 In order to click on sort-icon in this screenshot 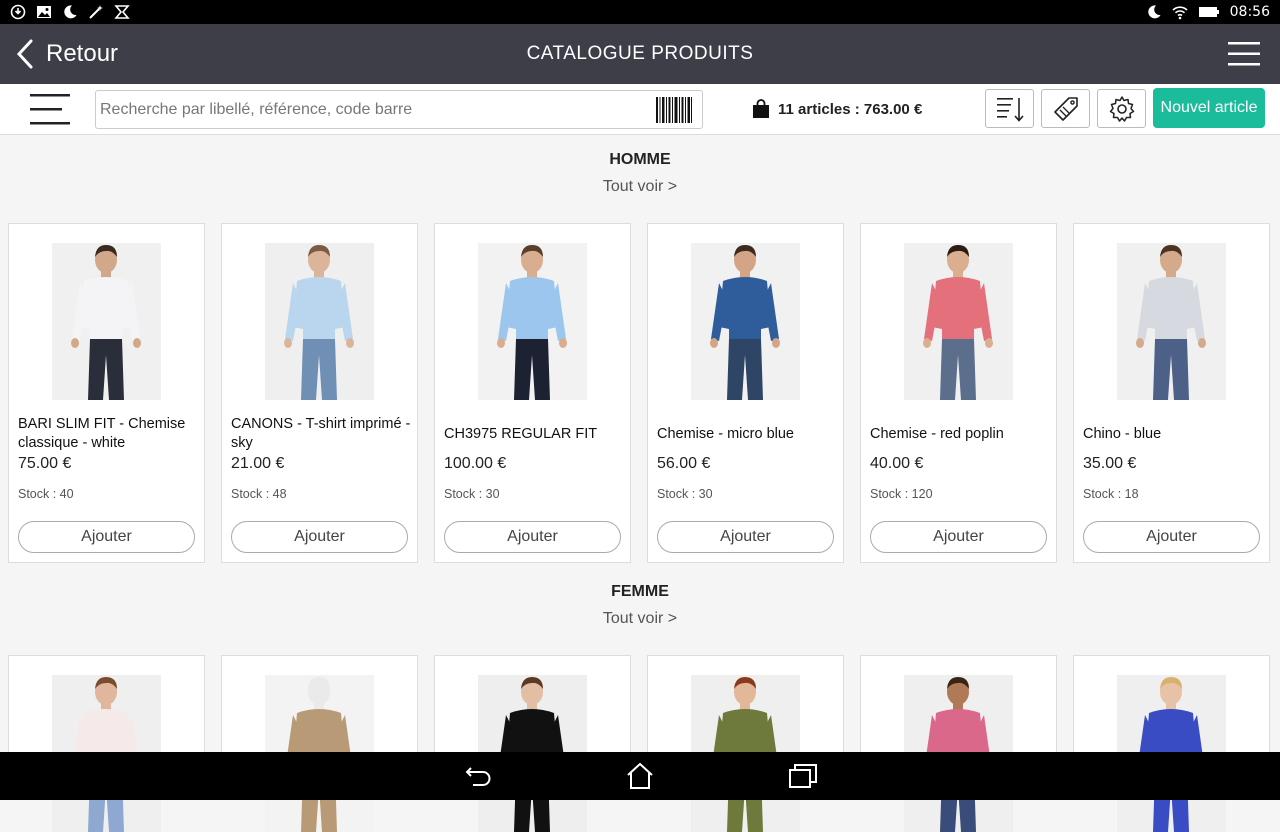, I will do `click(1010, 109)`.